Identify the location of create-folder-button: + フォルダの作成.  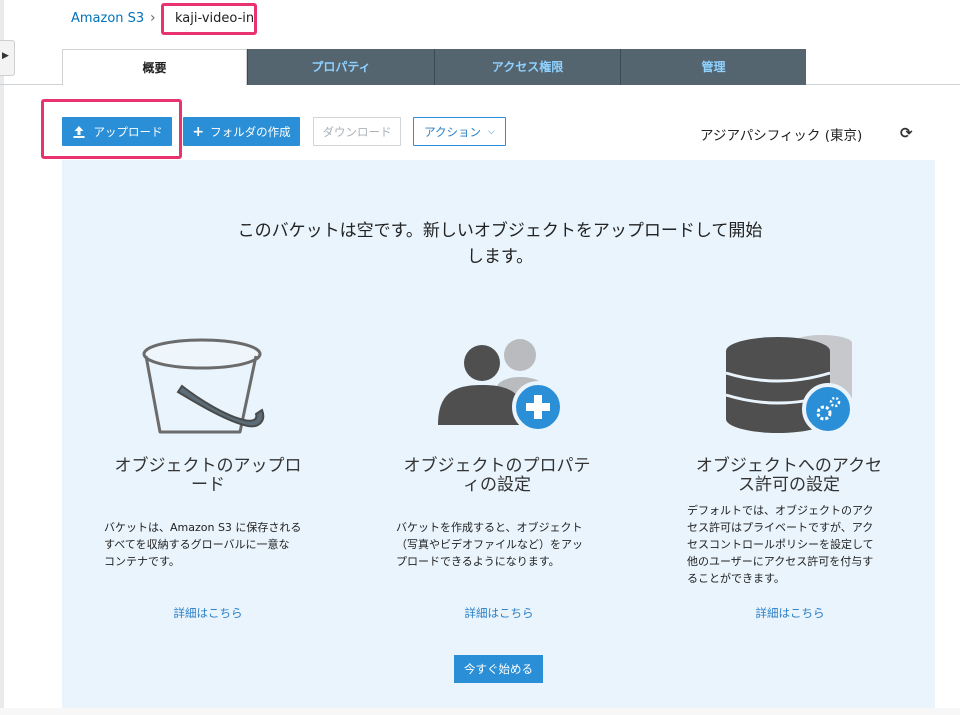
(241, 131).